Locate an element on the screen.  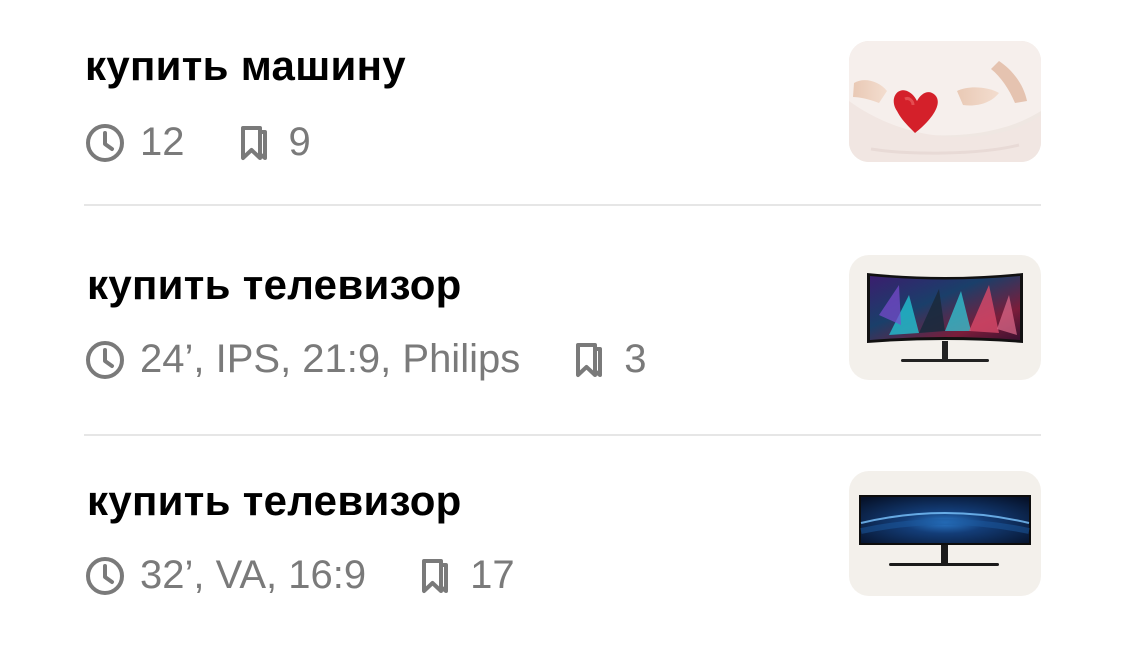
item-meta: 24’, IPS, 21:9, Philips 3 is located at coordinates (365, 359).